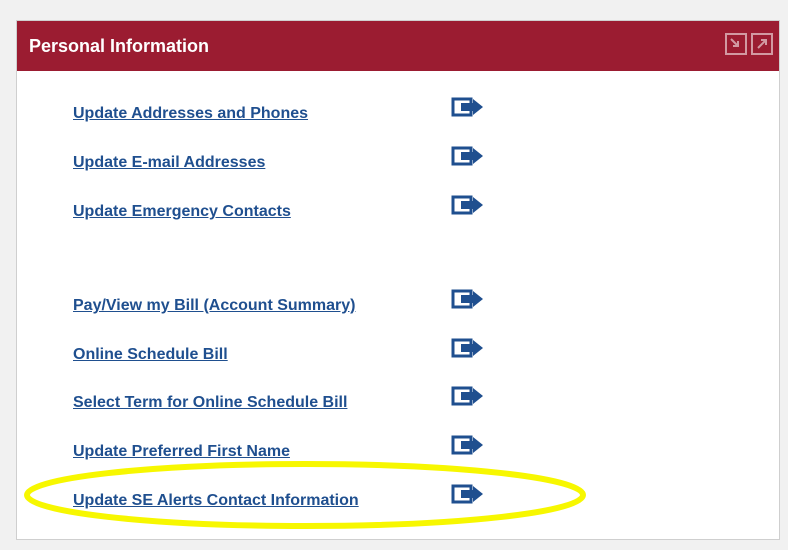  Describe the element at coordinates (749, 44) in the screenshot. I see `panel-header-controls` at that location.